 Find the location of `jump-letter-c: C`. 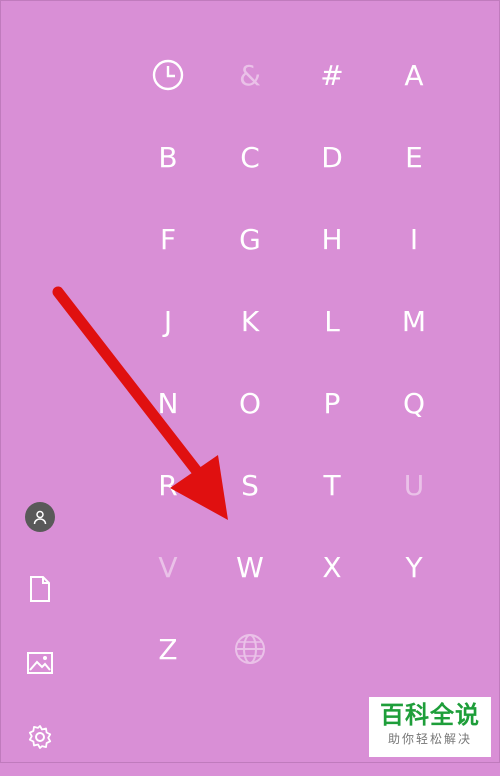

jump-letter-c: C is located at coordinates (250, 157).